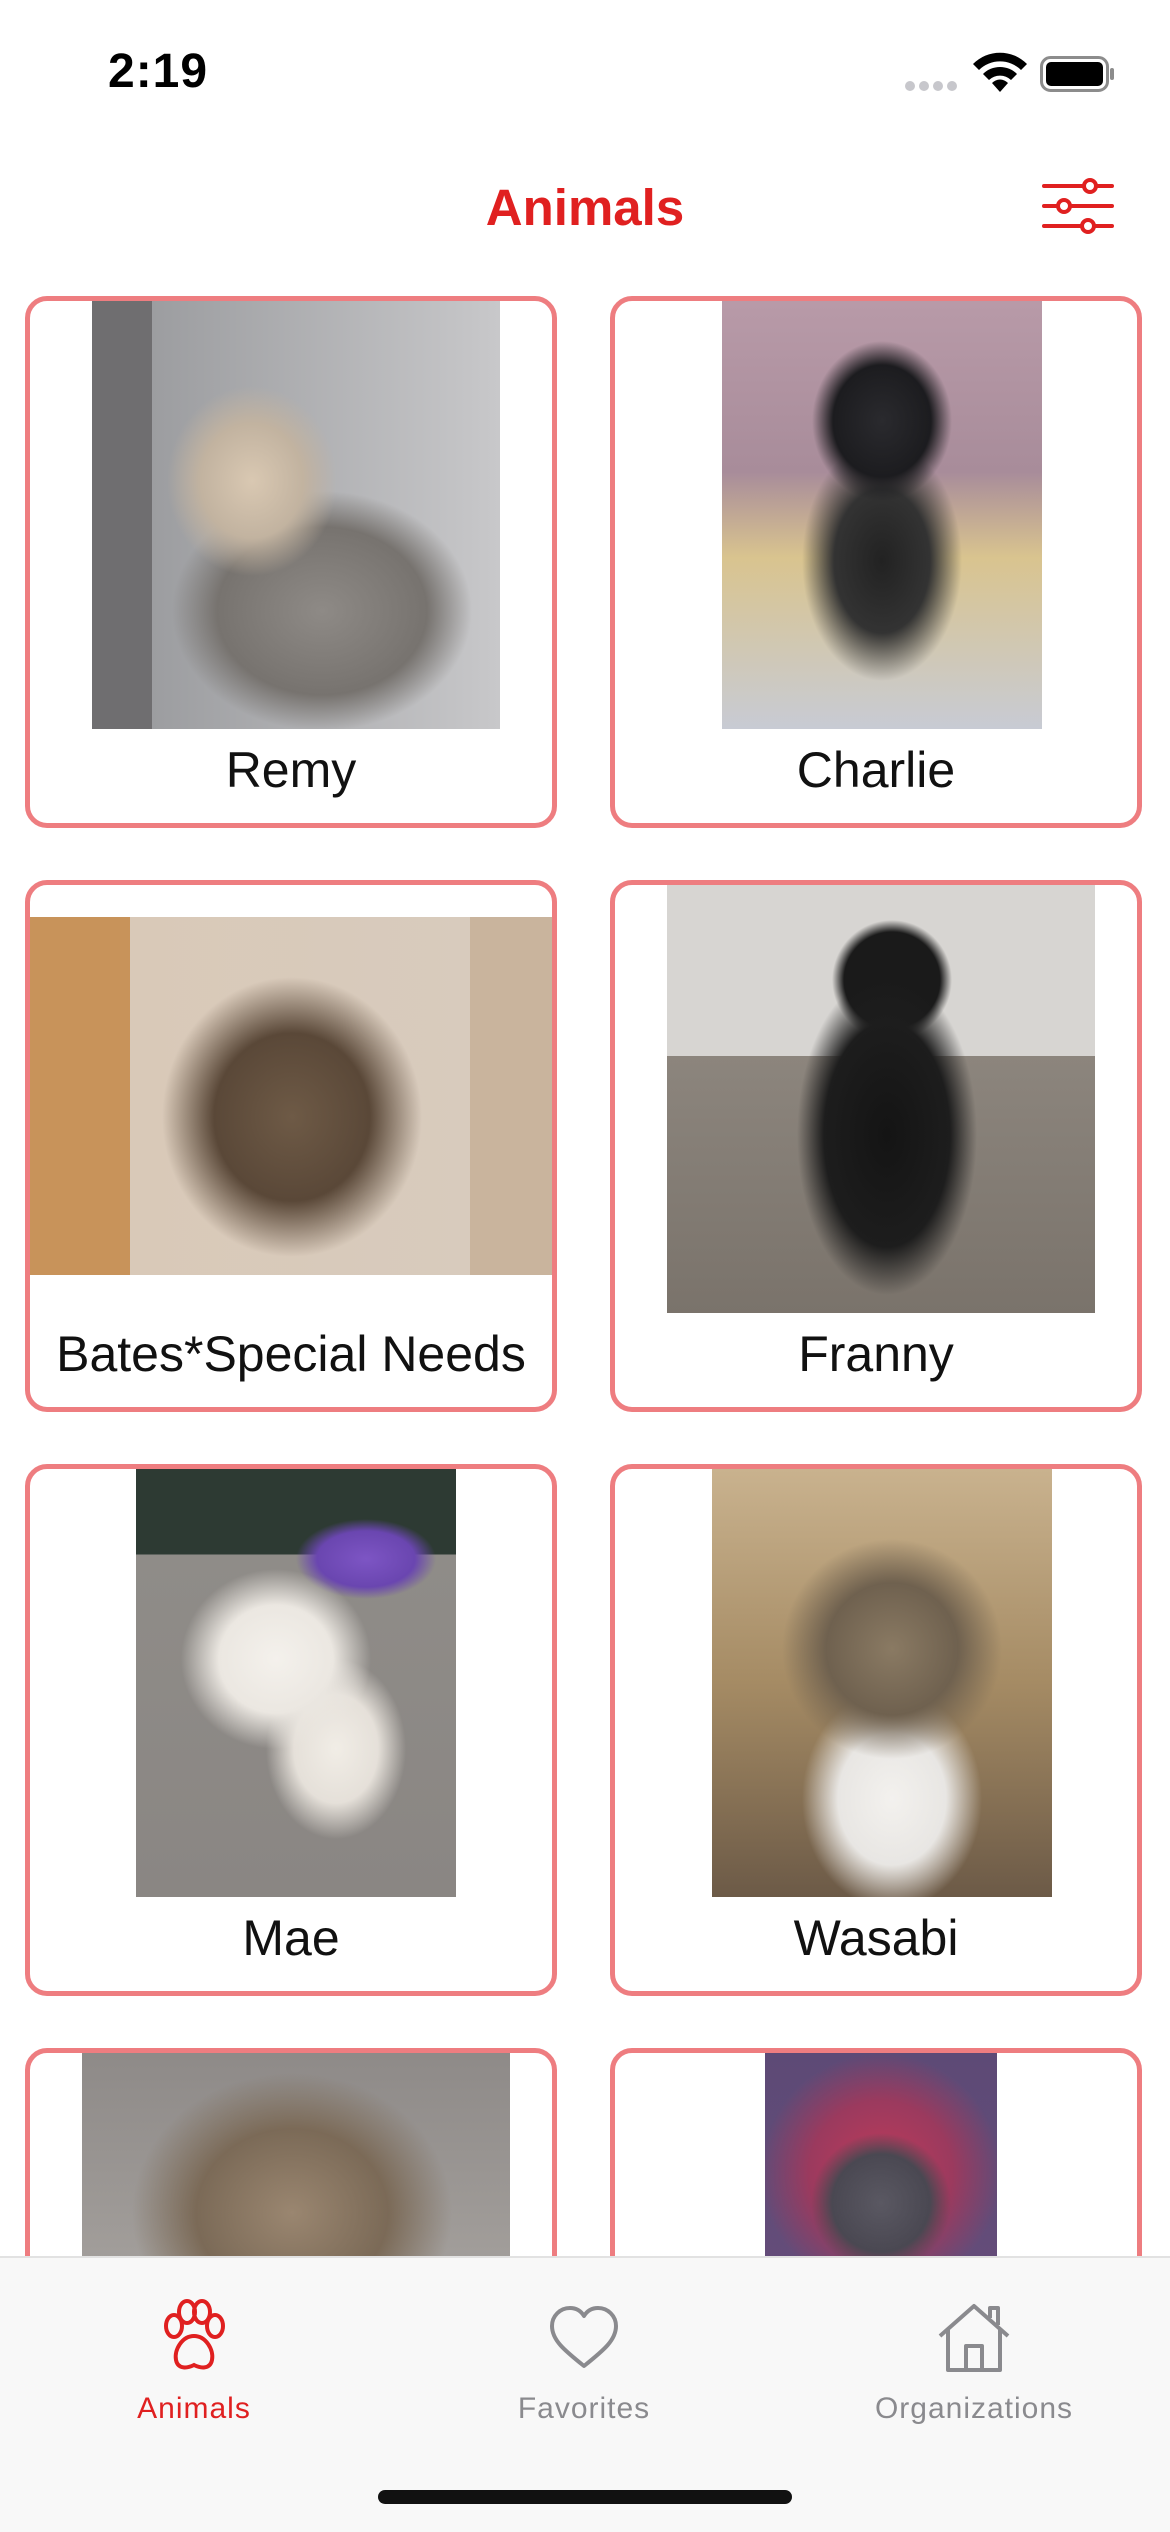  I want to click on animal-card: Mae, so click(291, 1730).